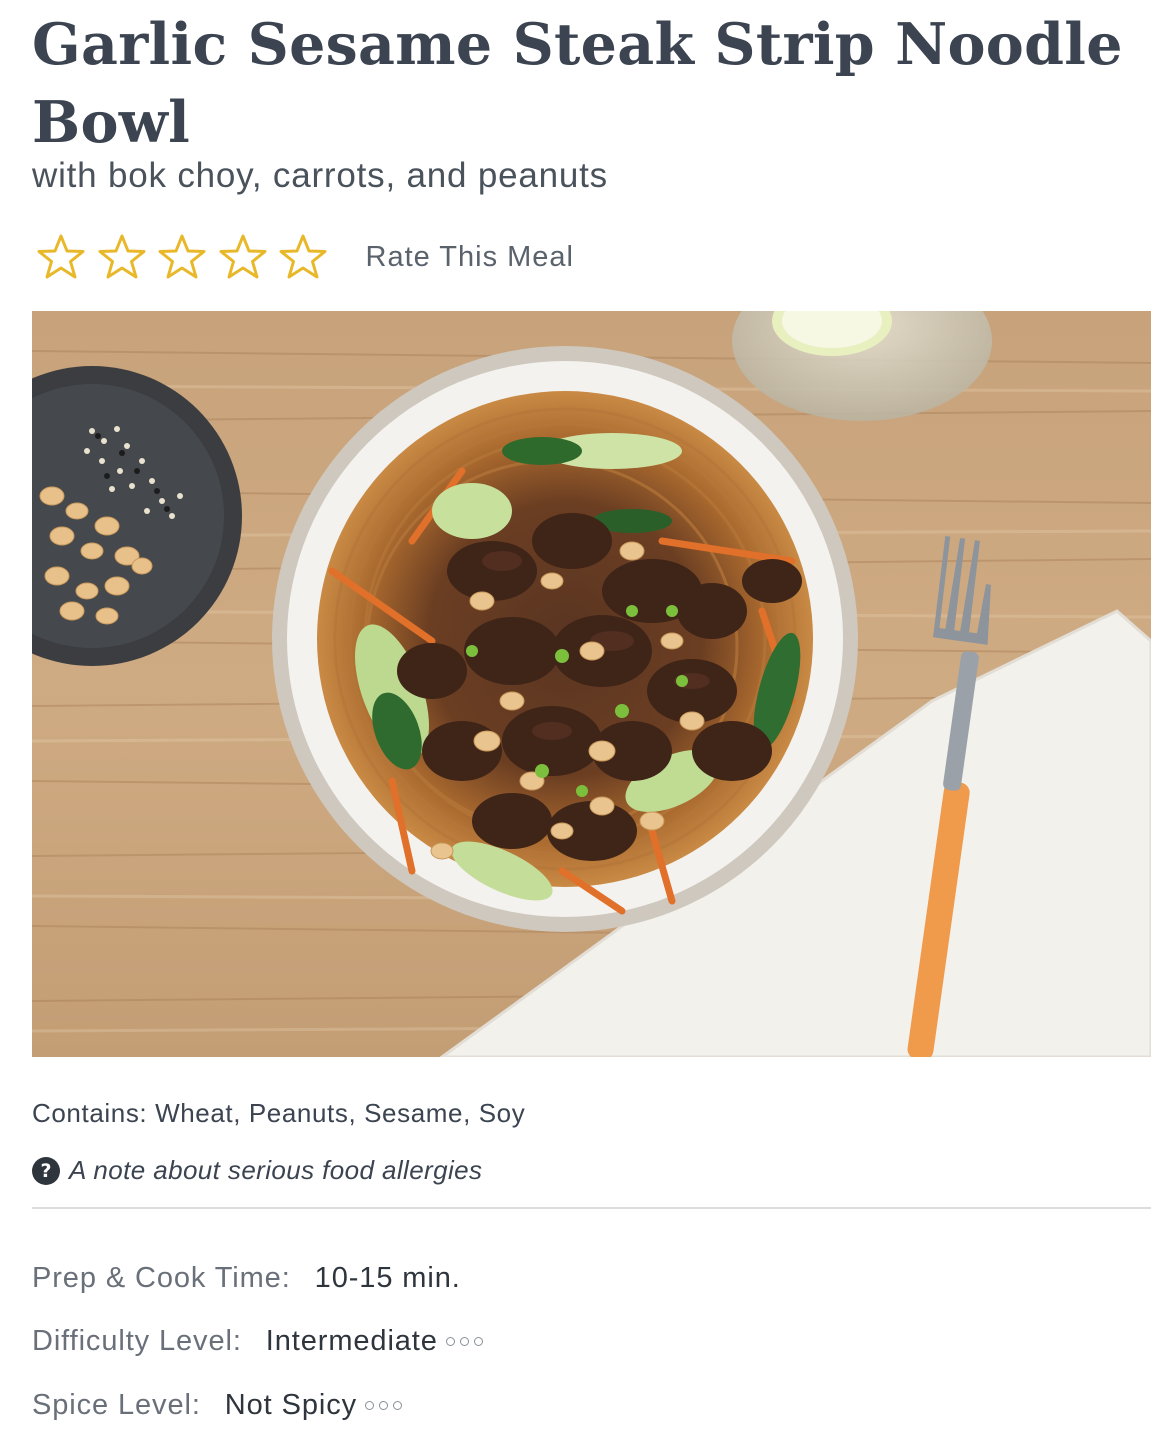  Describe the element at coordinates (290, 1405) in the screenshot. I see `spice-value: Not Spicy` at that location.